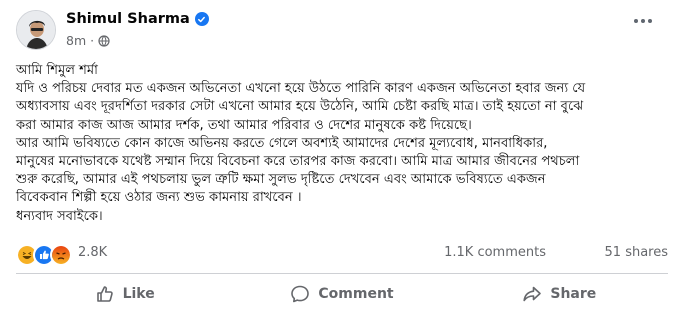  Describe the element at coordinates (104, 294) in the screenshot. I see `thumbs-up-icon` at that location.